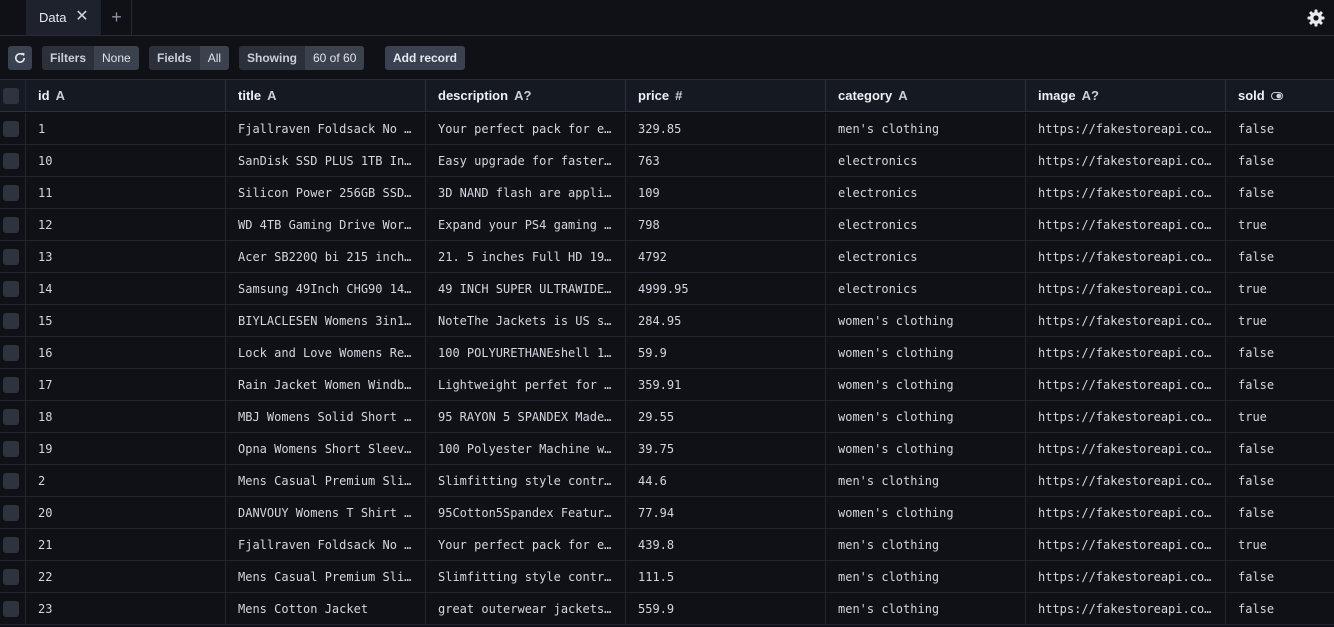 The width and height of the screenshot is (1334, 627). Describe the element at coordinates (326, 576) in the screenshot. I see `cell-title: Mens Casual Premium Slim Fit TShirts` at that location.